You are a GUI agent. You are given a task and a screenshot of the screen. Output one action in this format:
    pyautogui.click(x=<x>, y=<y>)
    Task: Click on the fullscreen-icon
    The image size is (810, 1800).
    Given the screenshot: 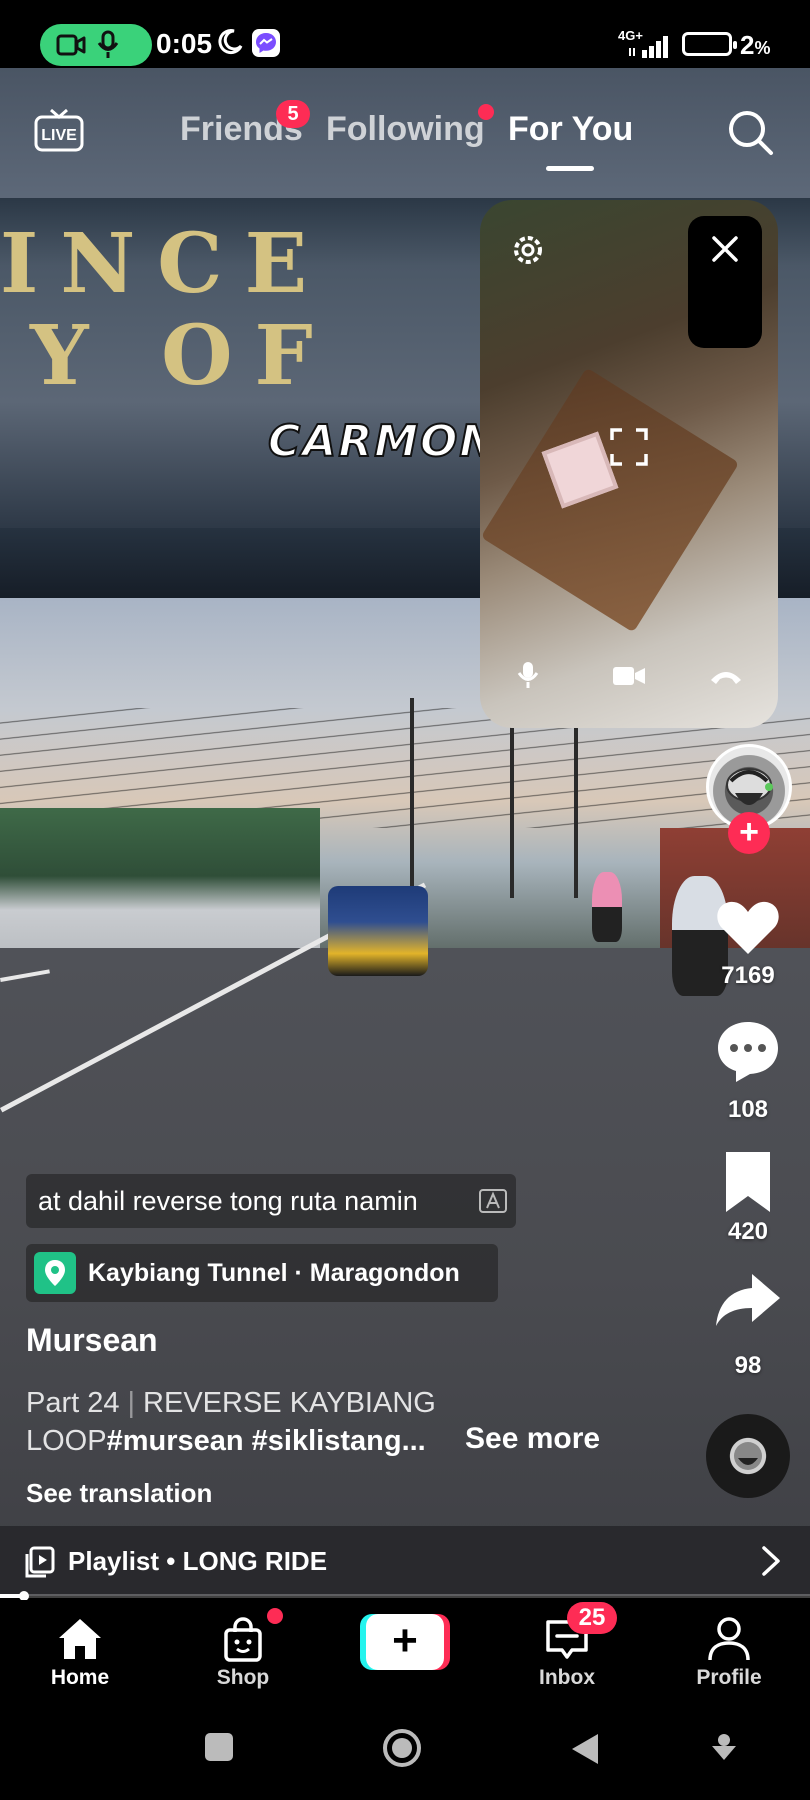 What is the action you would take?
    pyautogui.click(x=629, y=447)
    